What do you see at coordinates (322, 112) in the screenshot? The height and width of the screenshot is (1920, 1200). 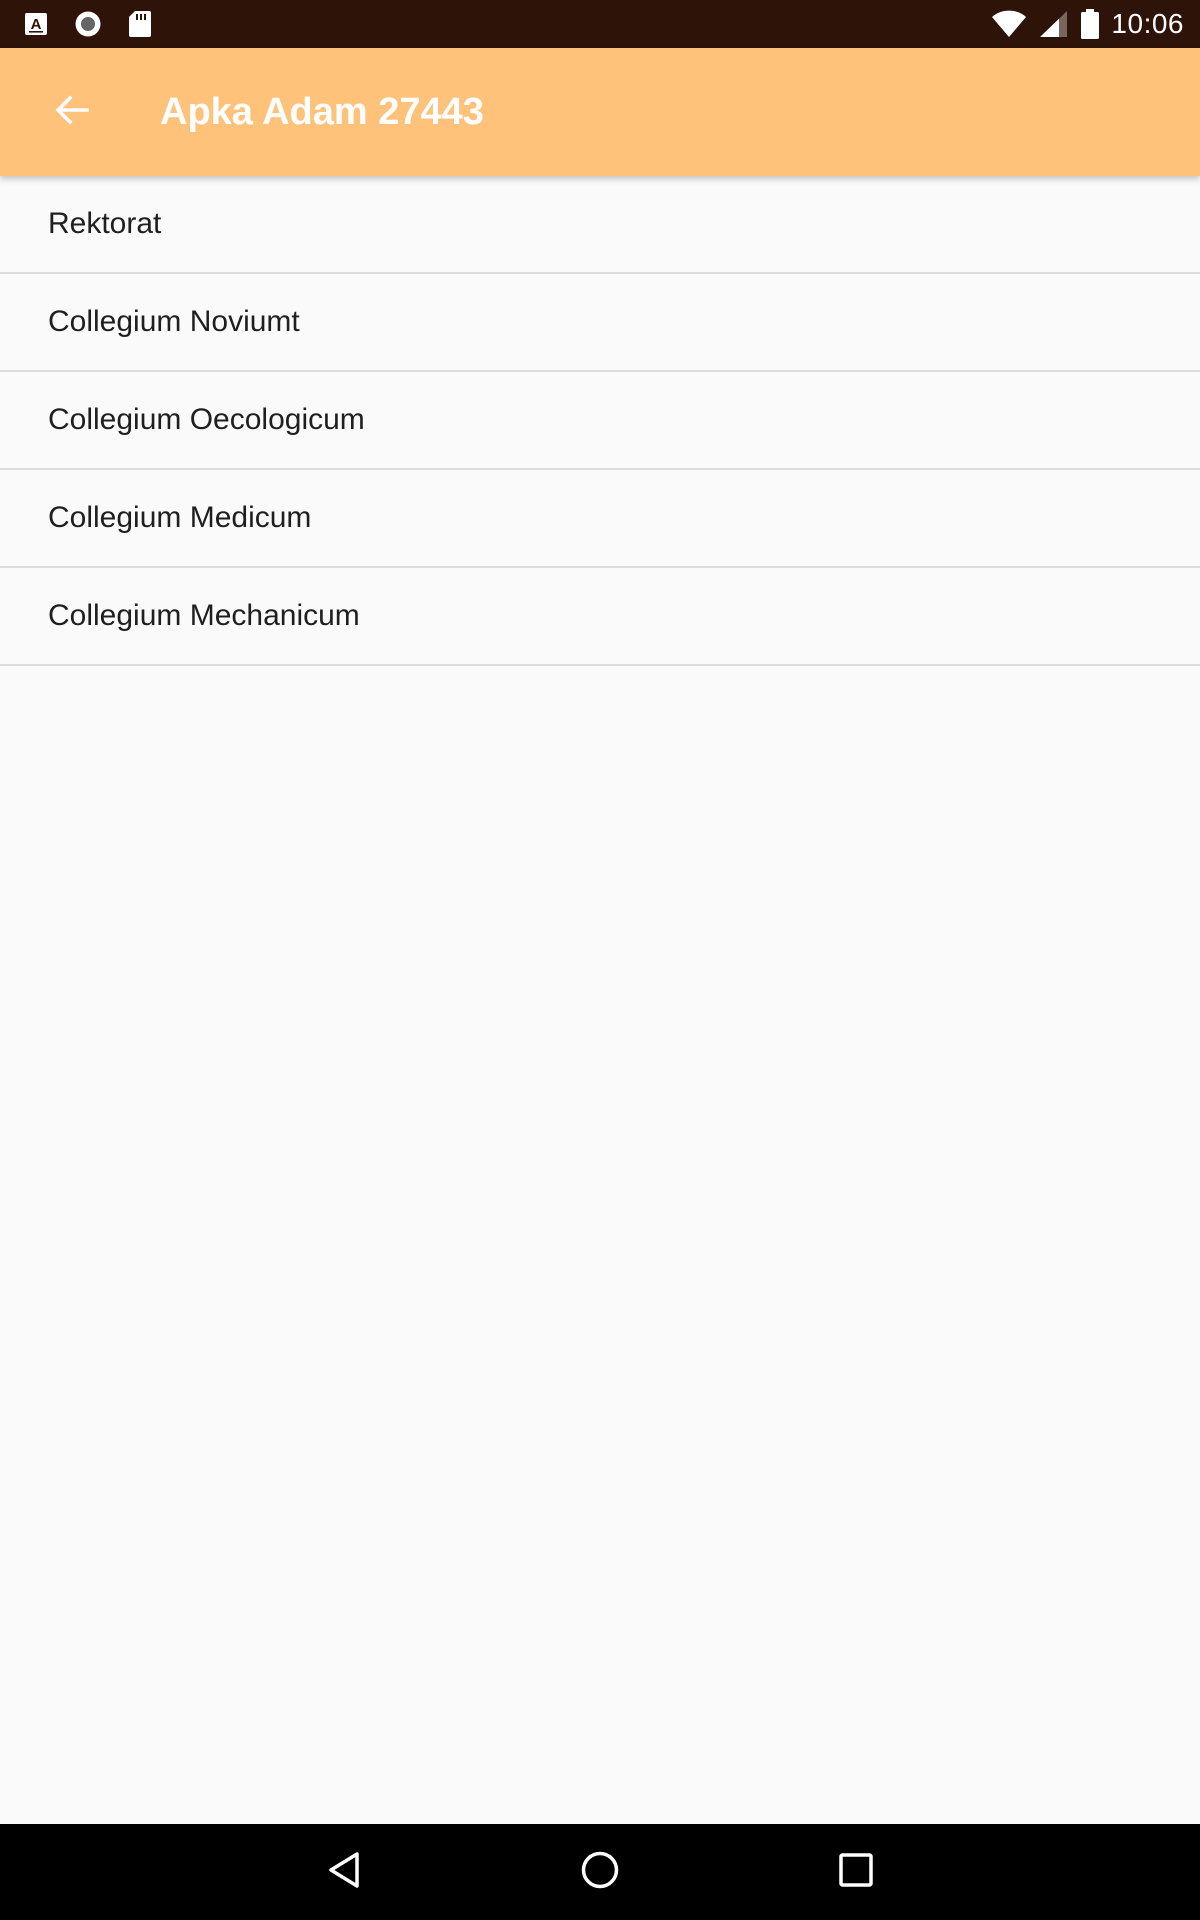 I see `page-title: Apka Adam 27443` at bounding box center [322, 112].